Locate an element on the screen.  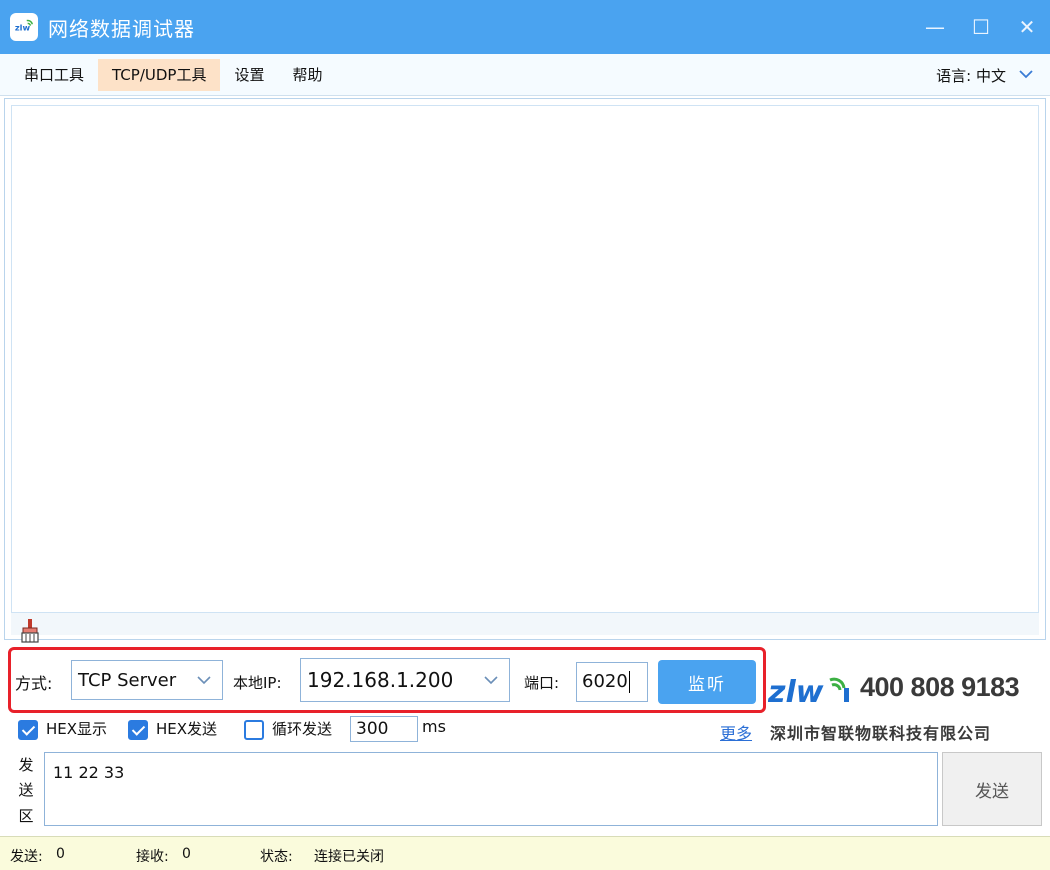
send-area-label: 发 送 区 is located at coordinates (26, 790).